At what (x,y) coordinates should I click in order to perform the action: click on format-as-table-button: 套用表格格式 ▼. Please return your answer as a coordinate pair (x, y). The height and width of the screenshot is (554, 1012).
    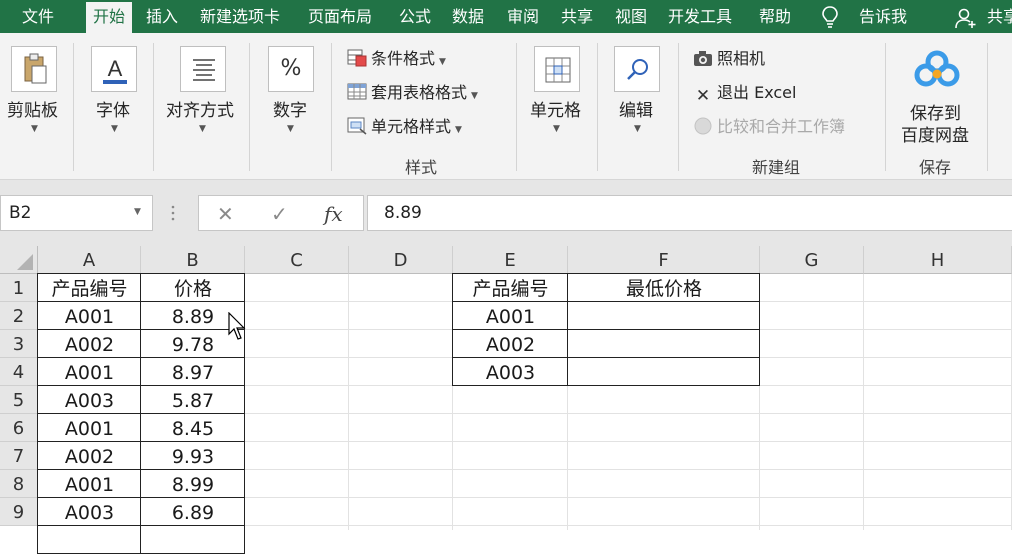
    Looking at the image, I should click on (412, 93).